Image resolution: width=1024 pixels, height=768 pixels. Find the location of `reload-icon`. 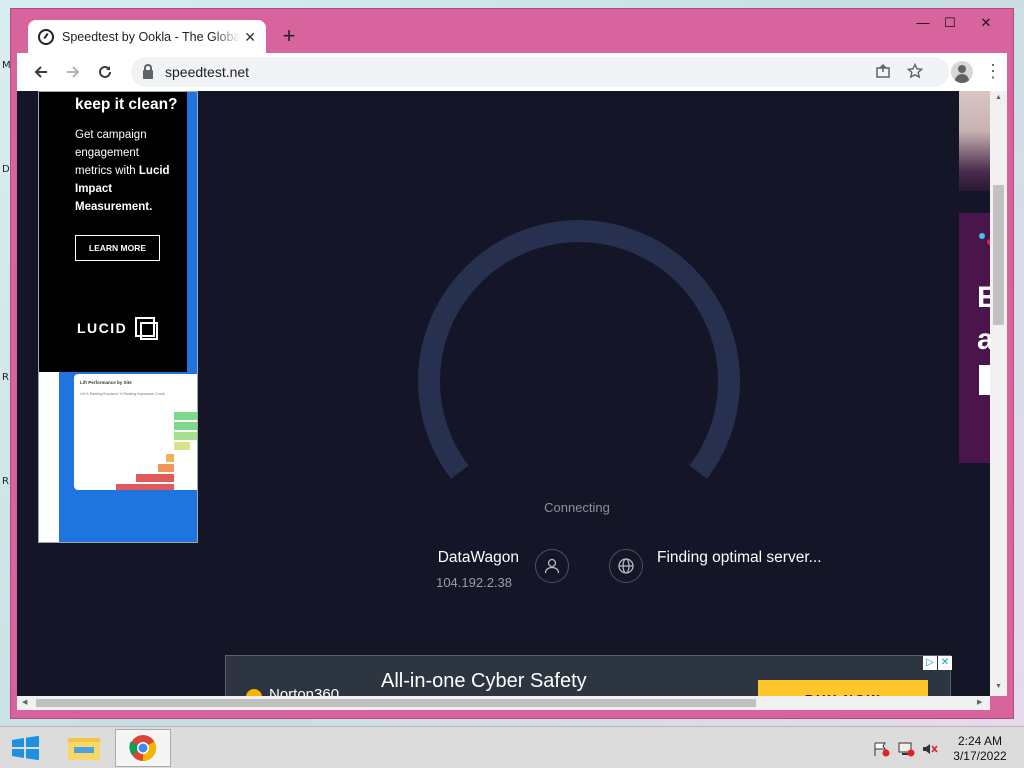

reload-icon is located at coordinates (105, 72).